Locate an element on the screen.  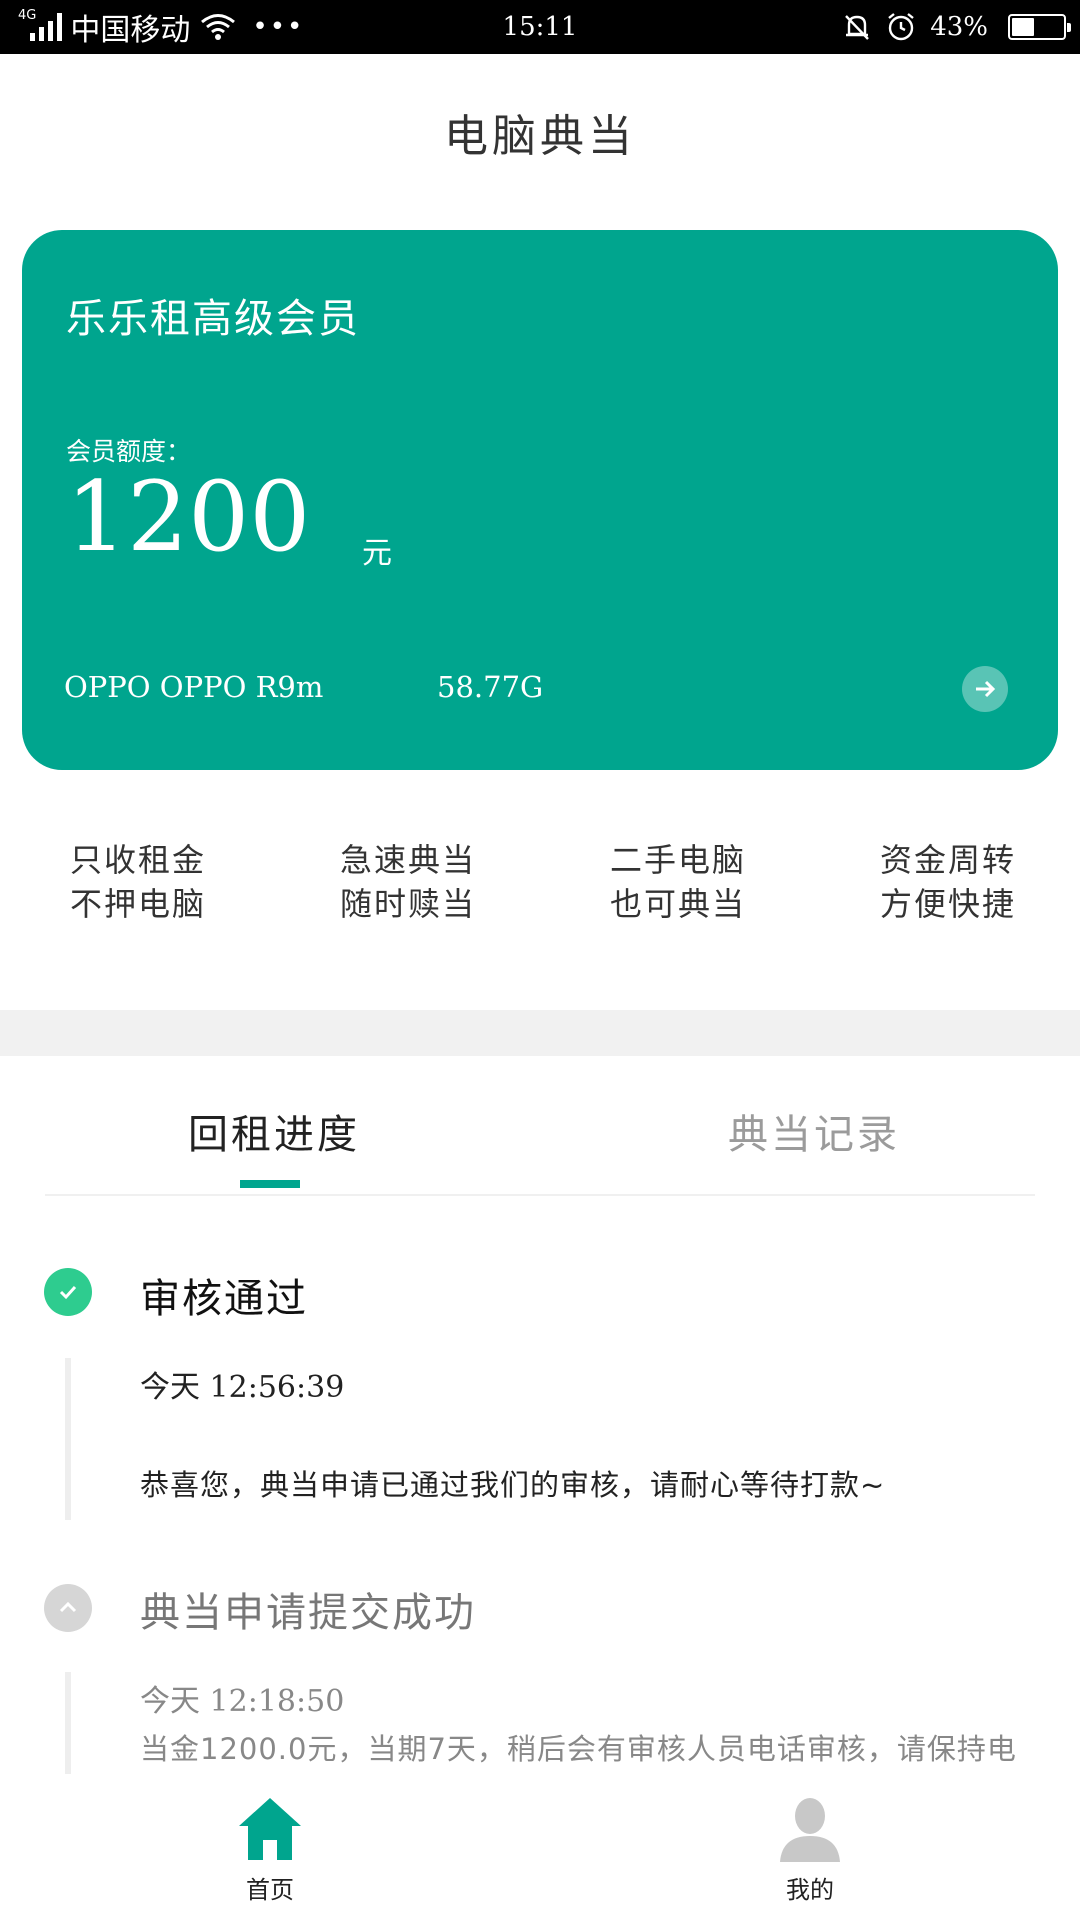
timeline-time: 今天 12:18:50 is located at coordinates (242, 1698).